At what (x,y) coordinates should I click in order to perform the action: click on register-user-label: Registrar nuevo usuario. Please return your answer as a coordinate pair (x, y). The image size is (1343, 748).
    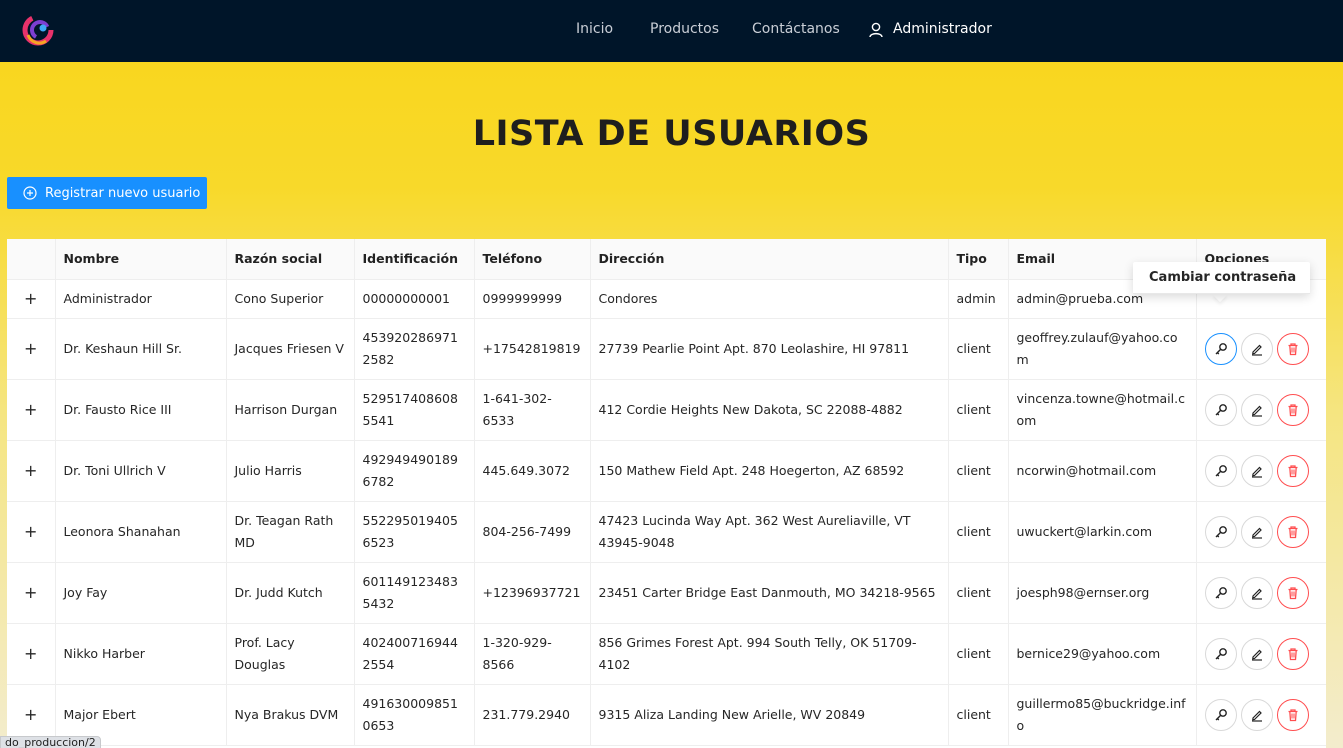
    Looking at the image, I should click on (123, 193).